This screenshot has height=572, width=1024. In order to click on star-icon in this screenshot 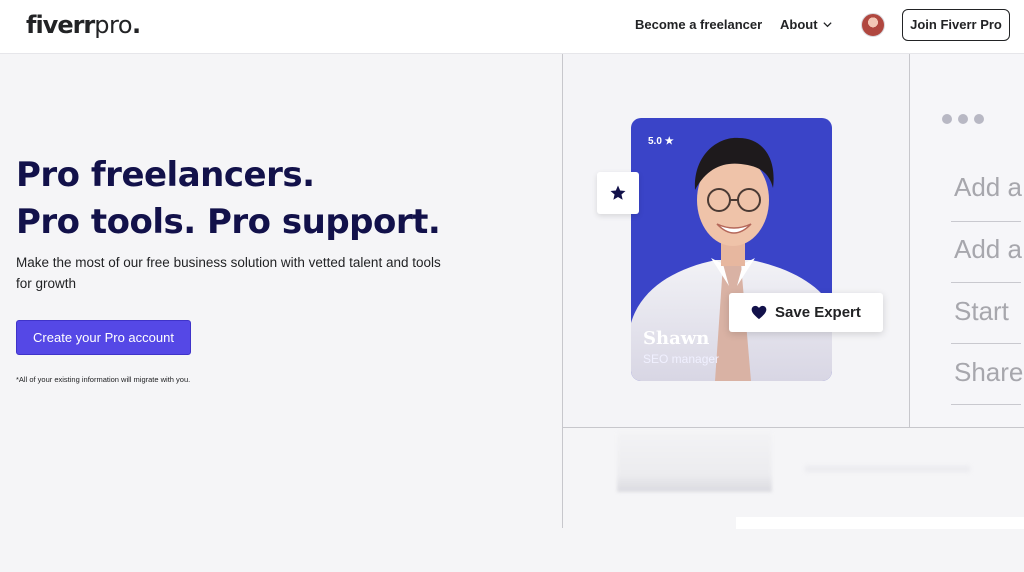, I will do `click(618, 192)`.